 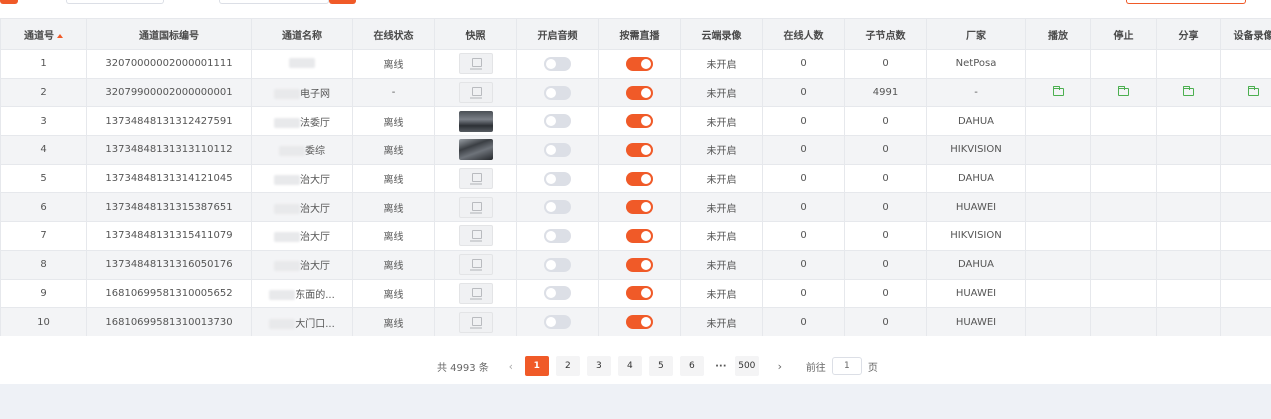 I want to click on table-row: 9 16810699581310005652 东面的... 离线 未开启 0 0 HUAWEI, so click(x=635, y=293).